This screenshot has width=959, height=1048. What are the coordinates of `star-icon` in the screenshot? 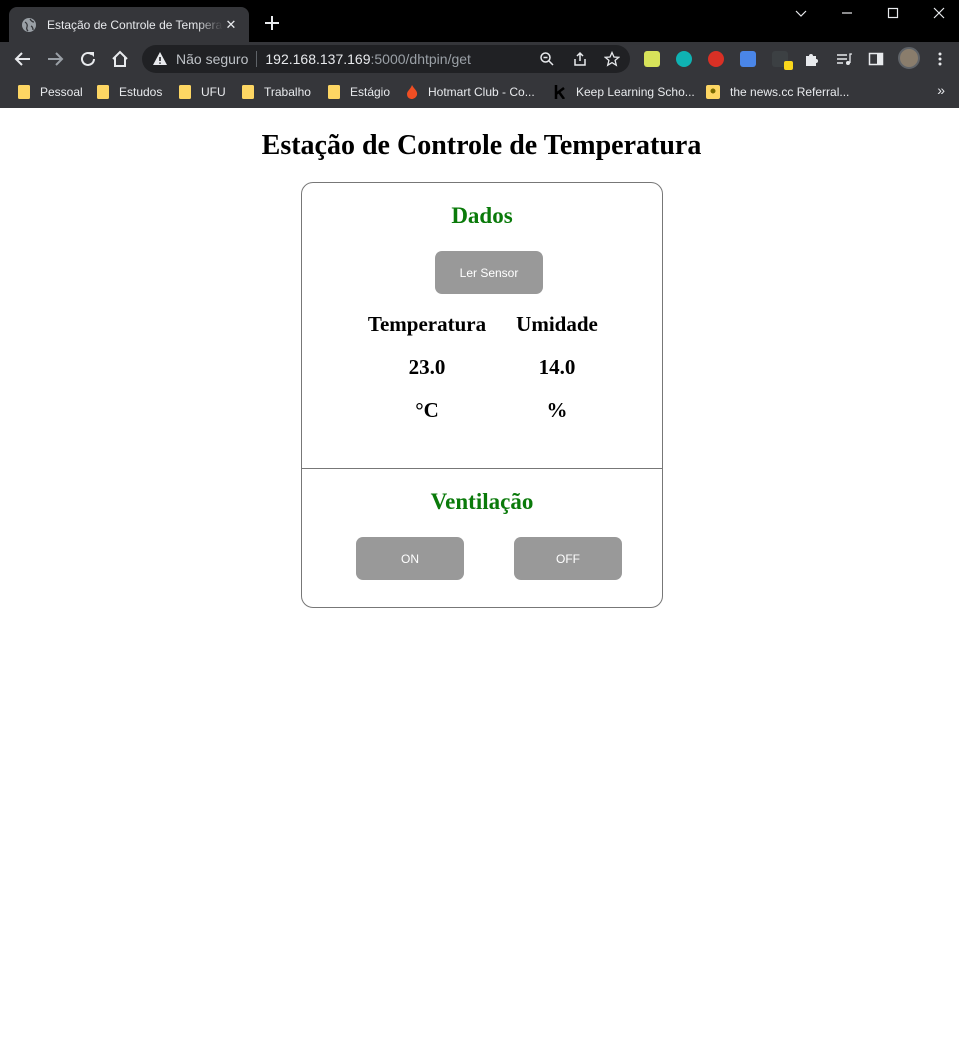 It's located at (612, 59).